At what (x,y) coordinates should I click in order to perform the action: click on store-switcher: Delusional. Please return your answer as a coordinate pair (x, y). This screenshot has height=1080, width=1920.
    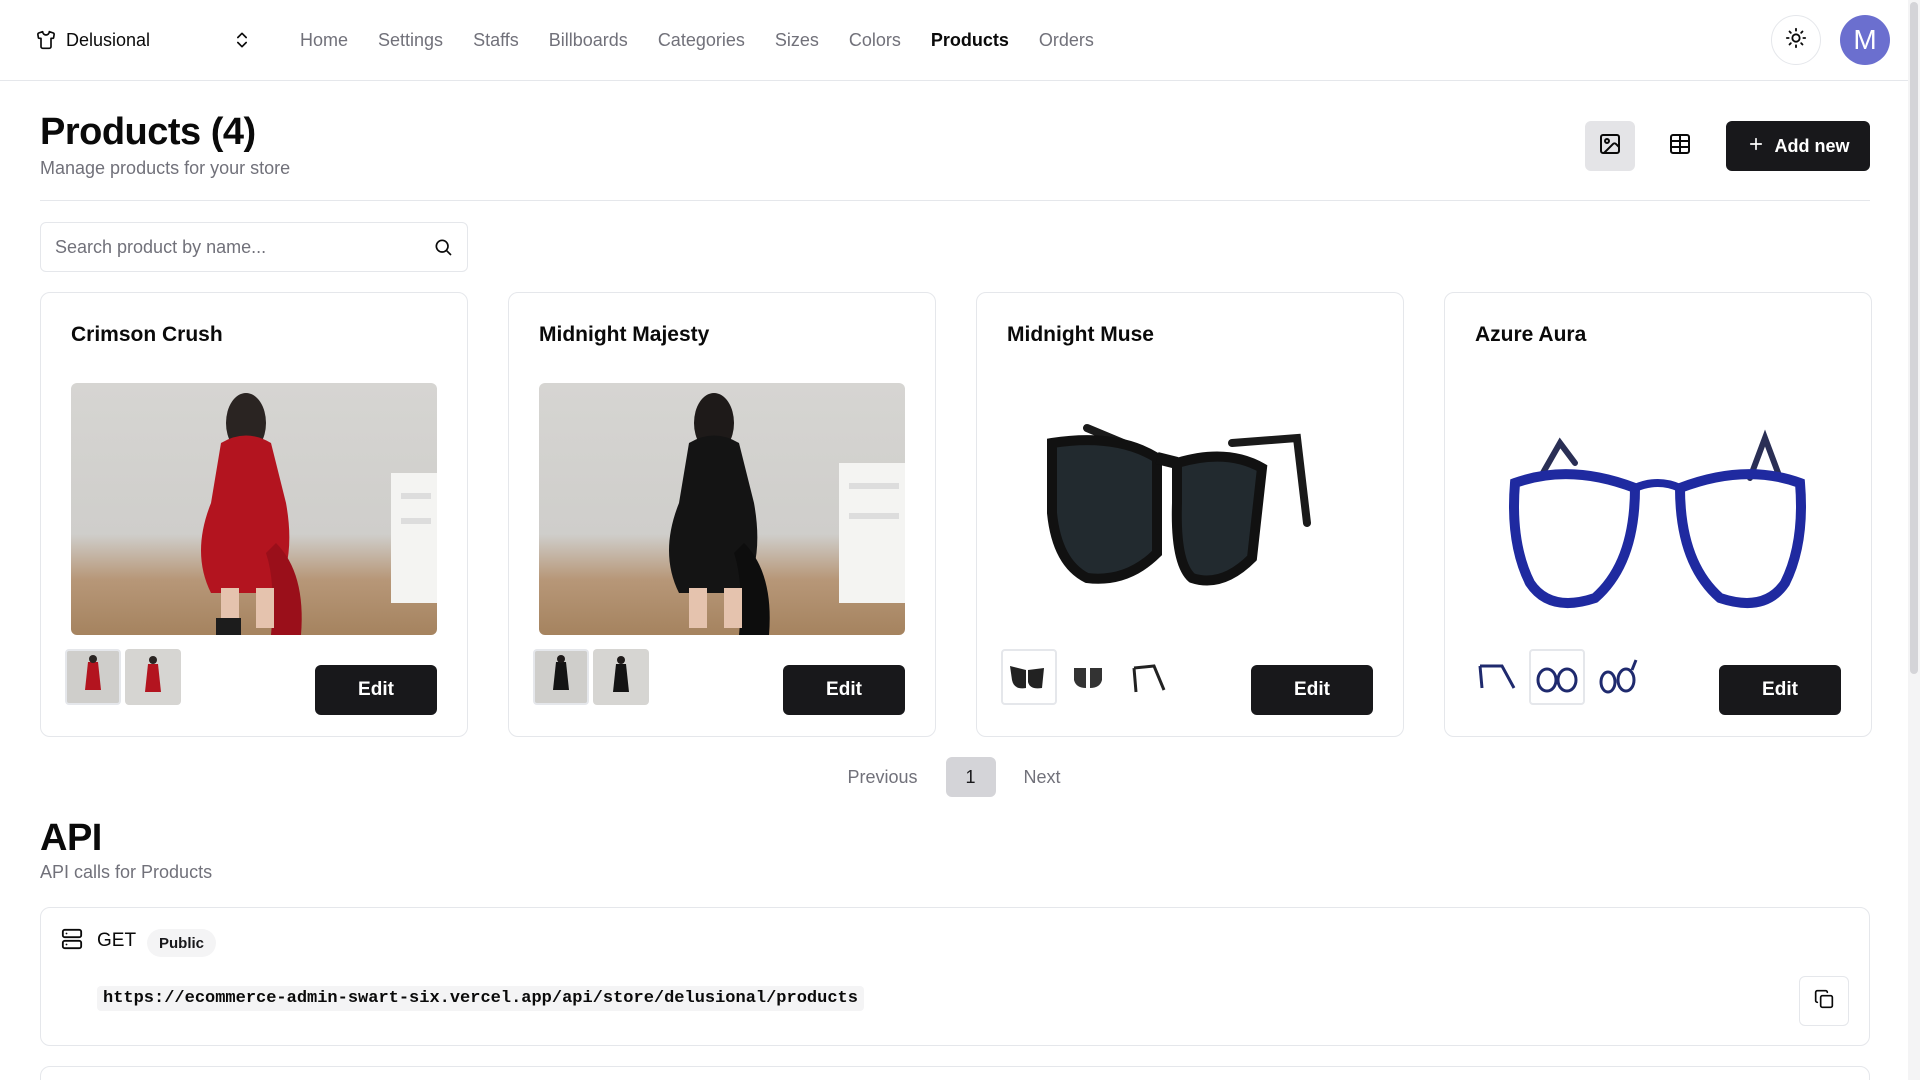
    Looking at the image, I should click on (144, 40).